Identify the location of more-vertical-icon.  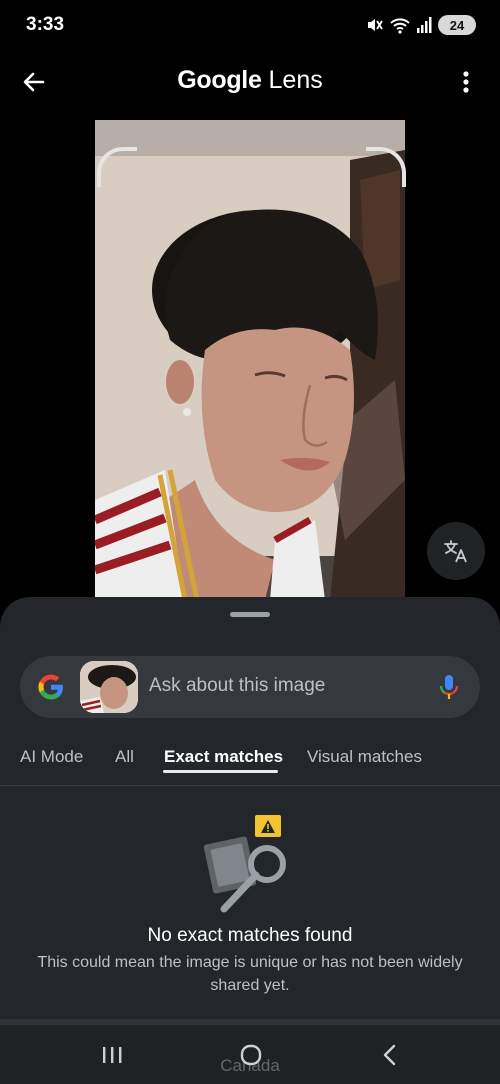
(466, 82).